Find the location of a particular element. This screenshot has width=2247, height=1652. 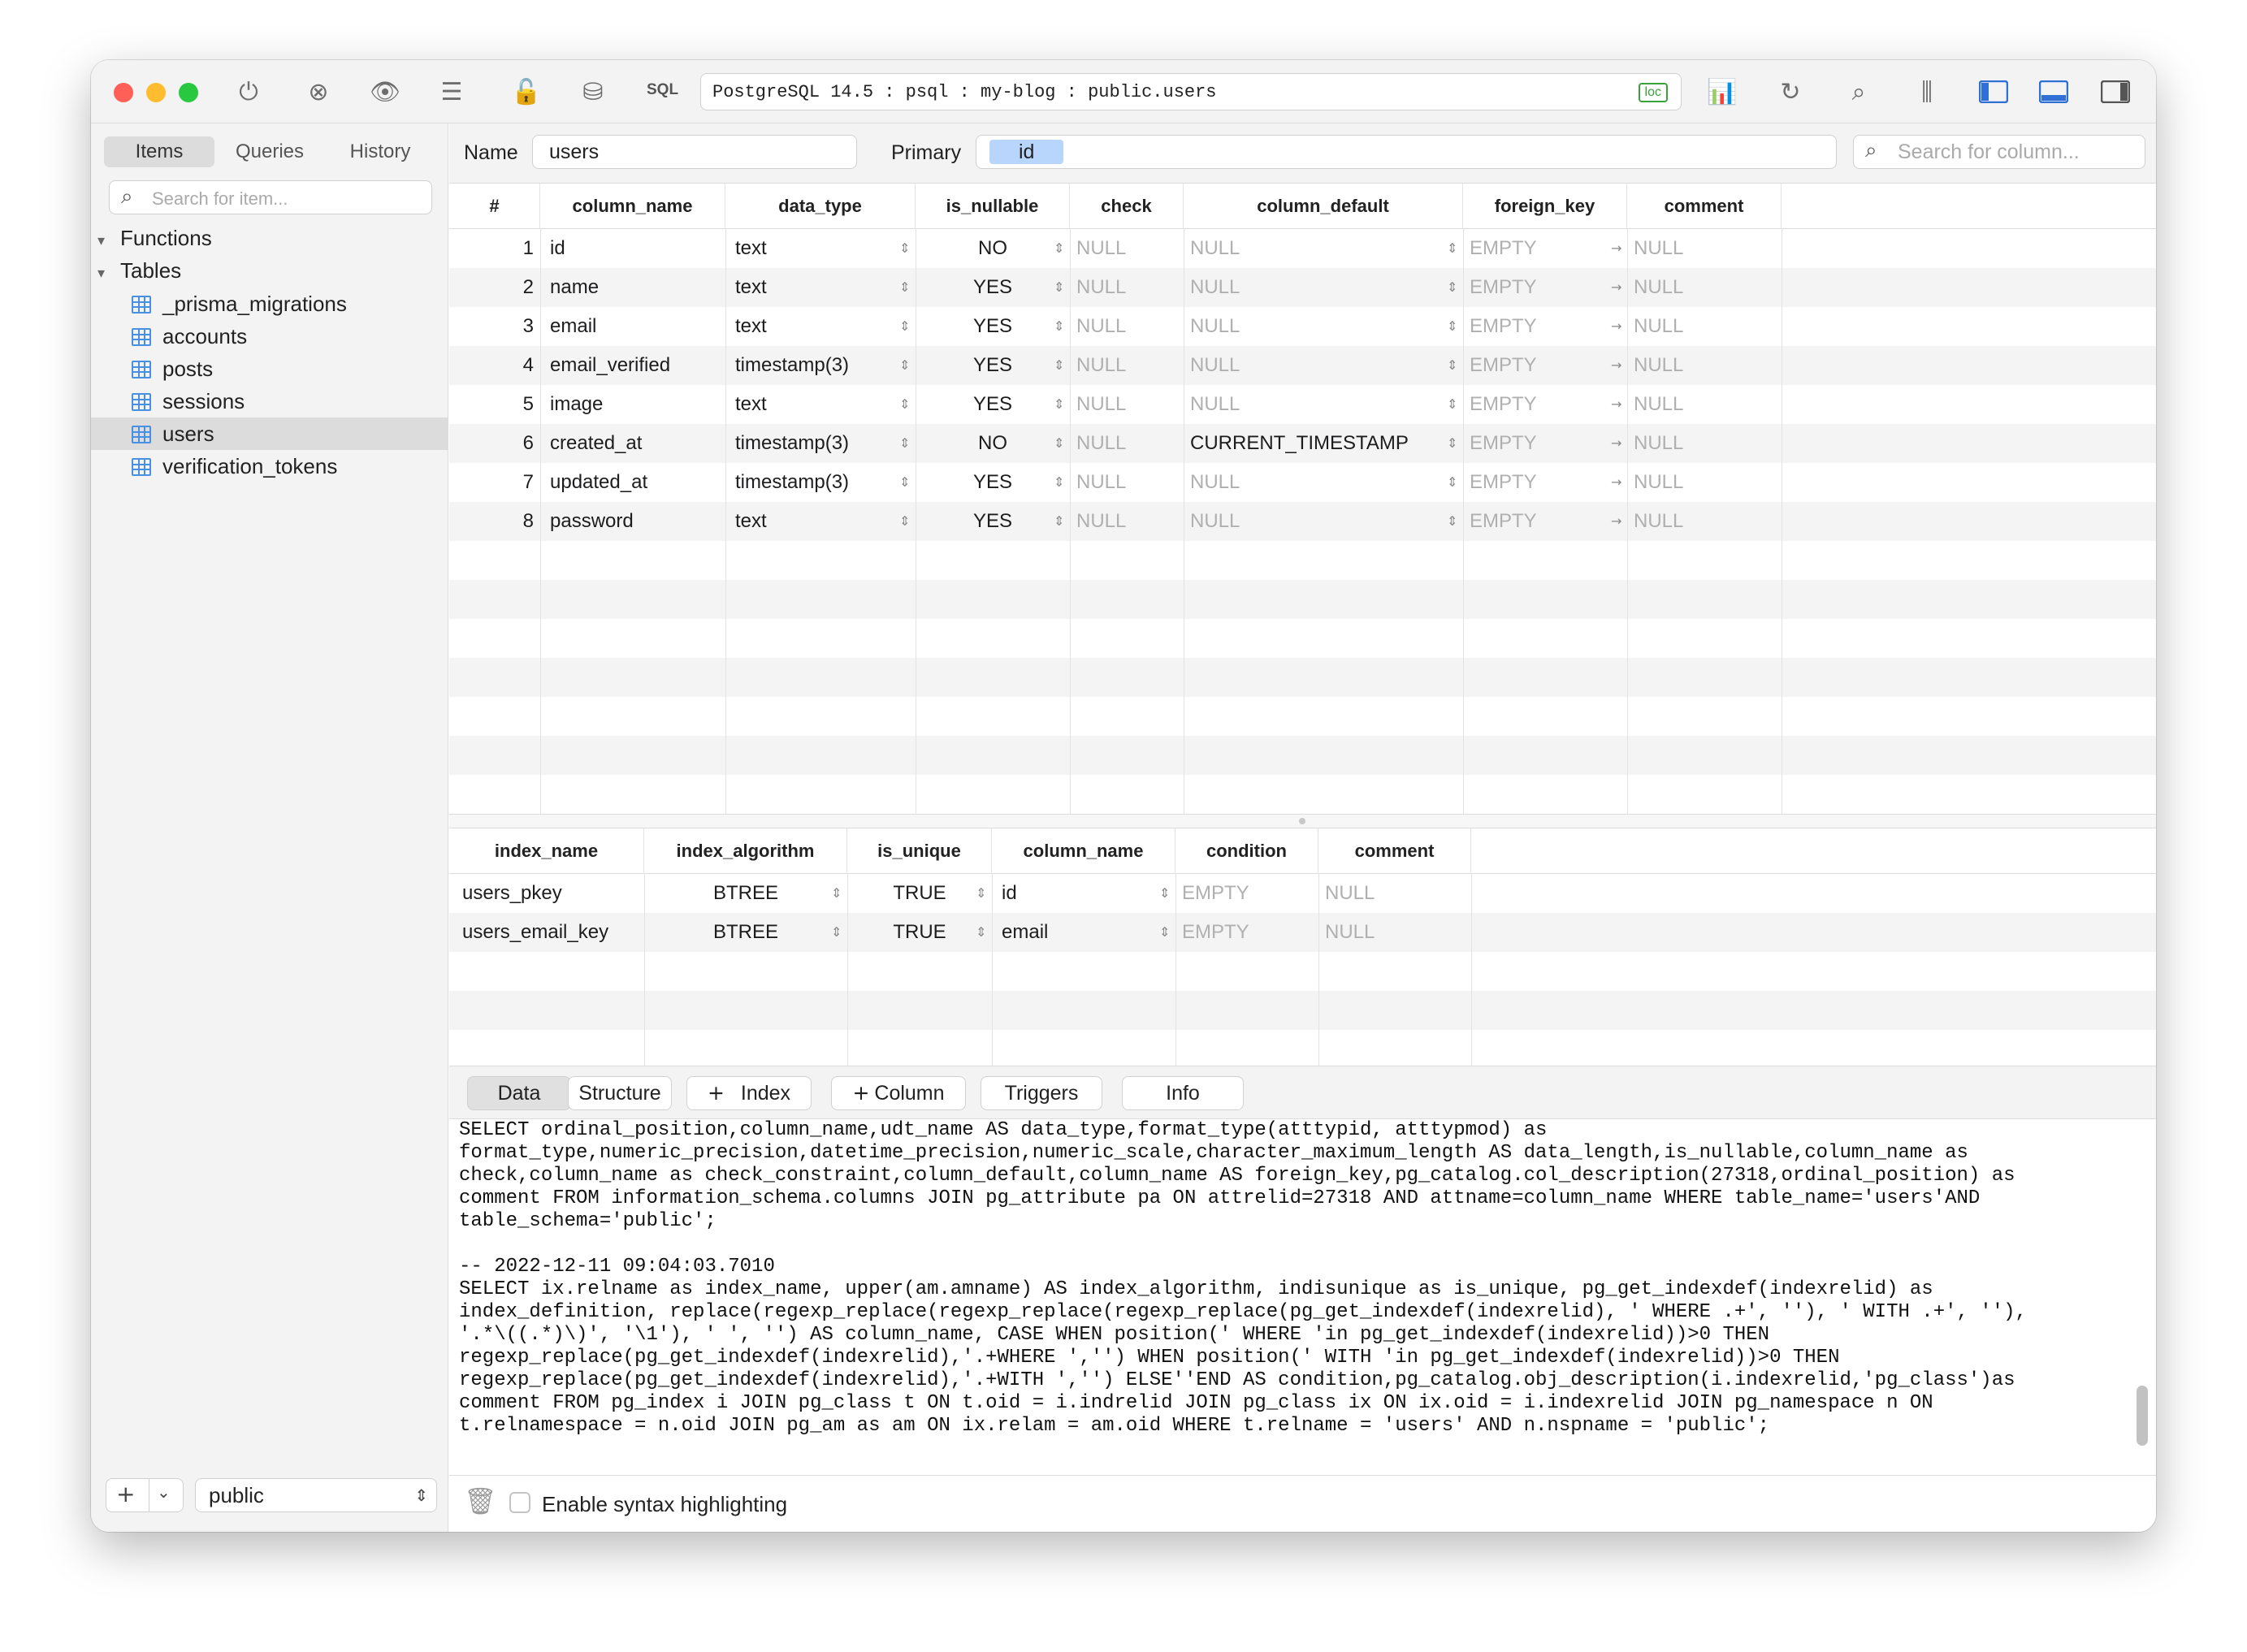

table-row: users_pkey BTREE ⇕ TRUE ⇕ id ⇕ EMPTY NULL is located at coordinates (1302, 894).